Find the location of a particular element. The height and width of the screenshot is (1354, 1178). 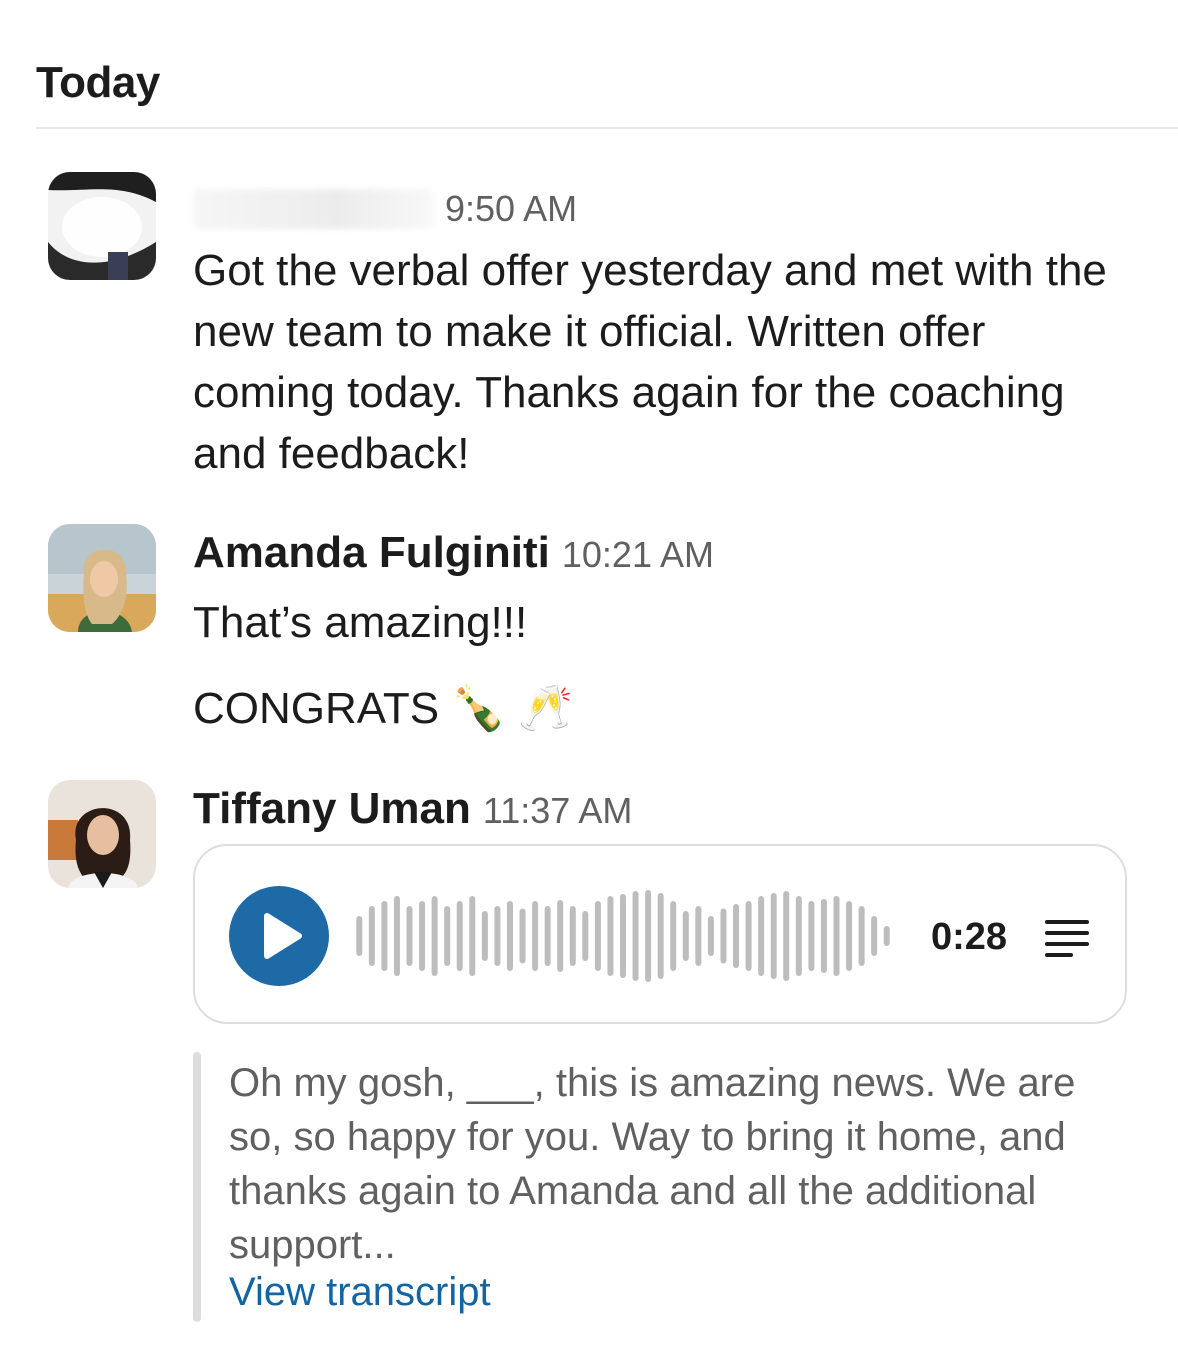

audio-clip: 0:28 is located at coordinates (660, 934).